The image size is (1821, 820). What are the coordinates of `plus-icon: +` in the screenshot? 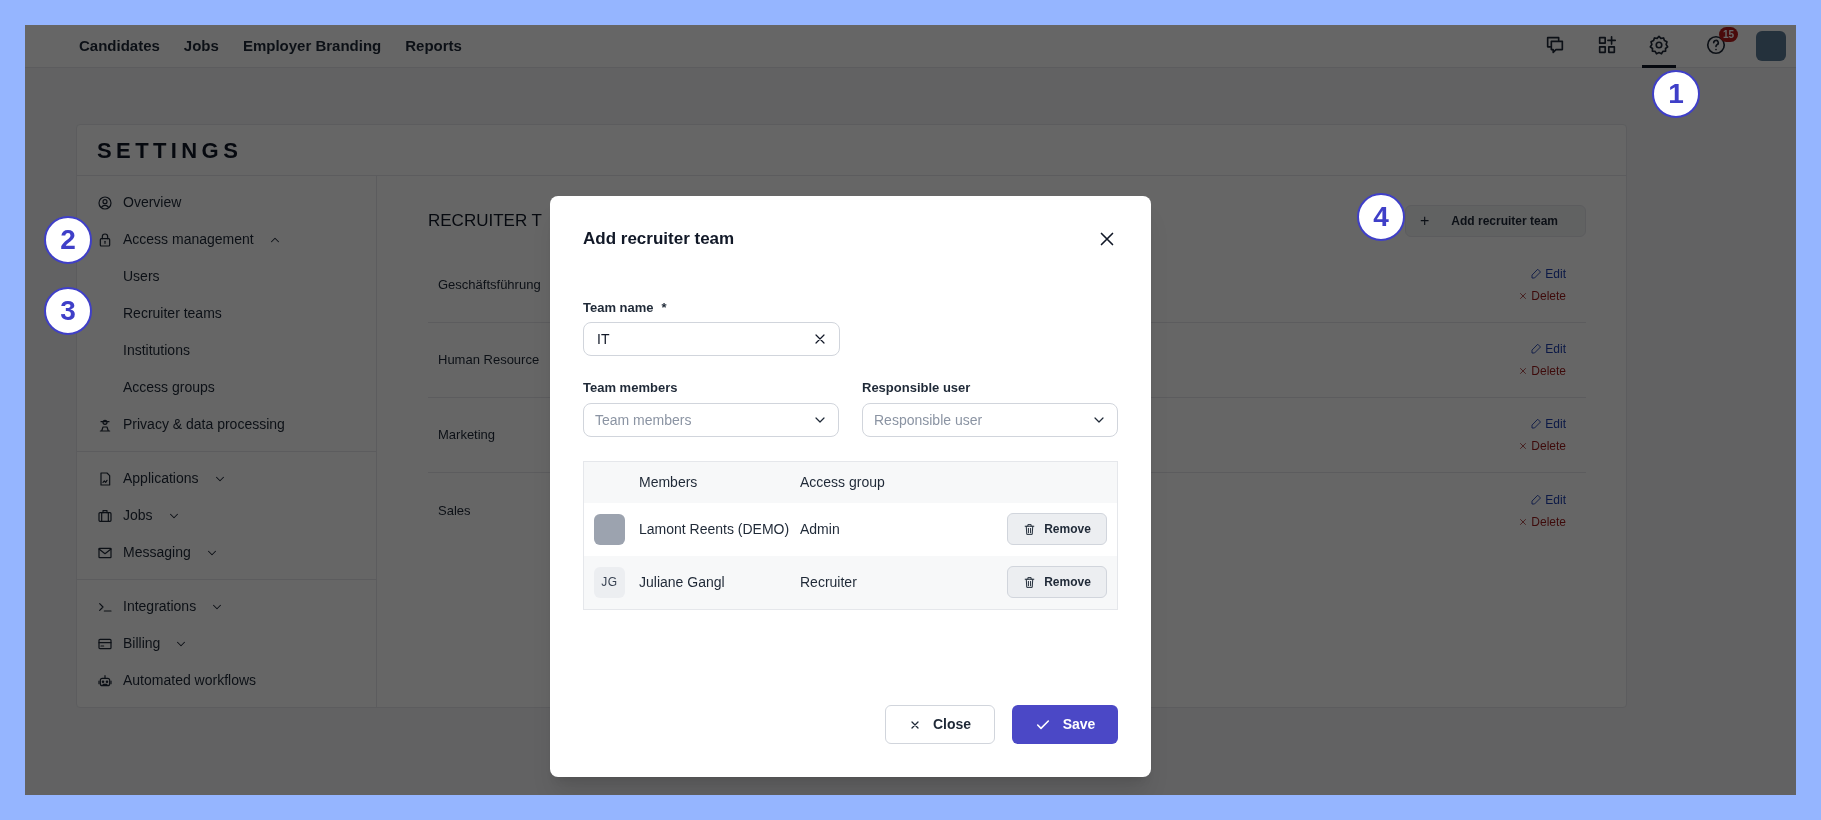 It's located at (1425, 221).